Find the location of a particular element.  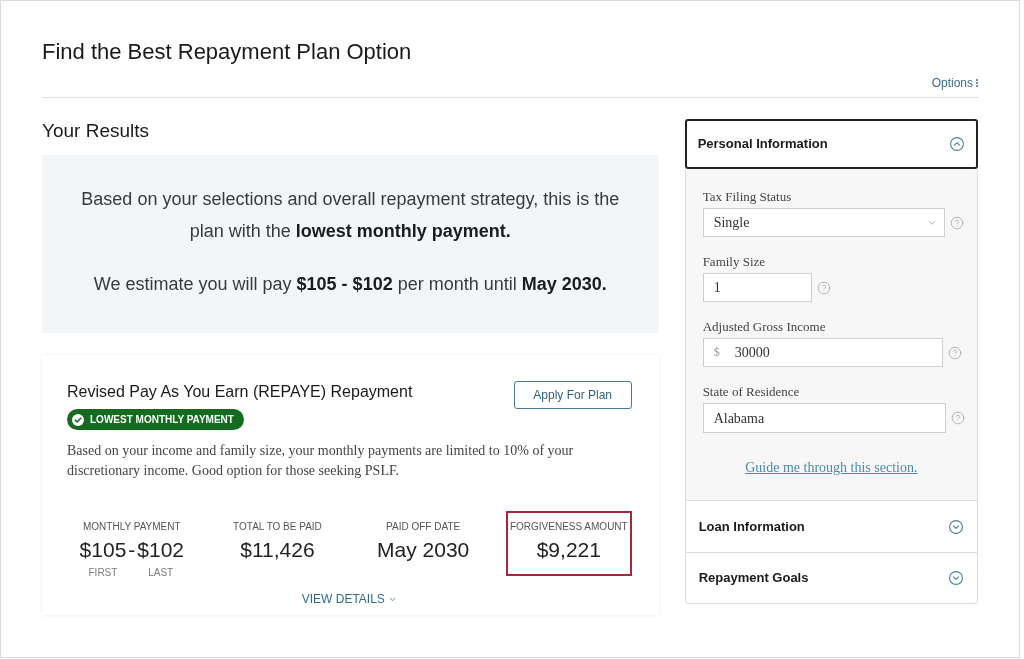

check-circle-icon is located at coordinates (78, 419).